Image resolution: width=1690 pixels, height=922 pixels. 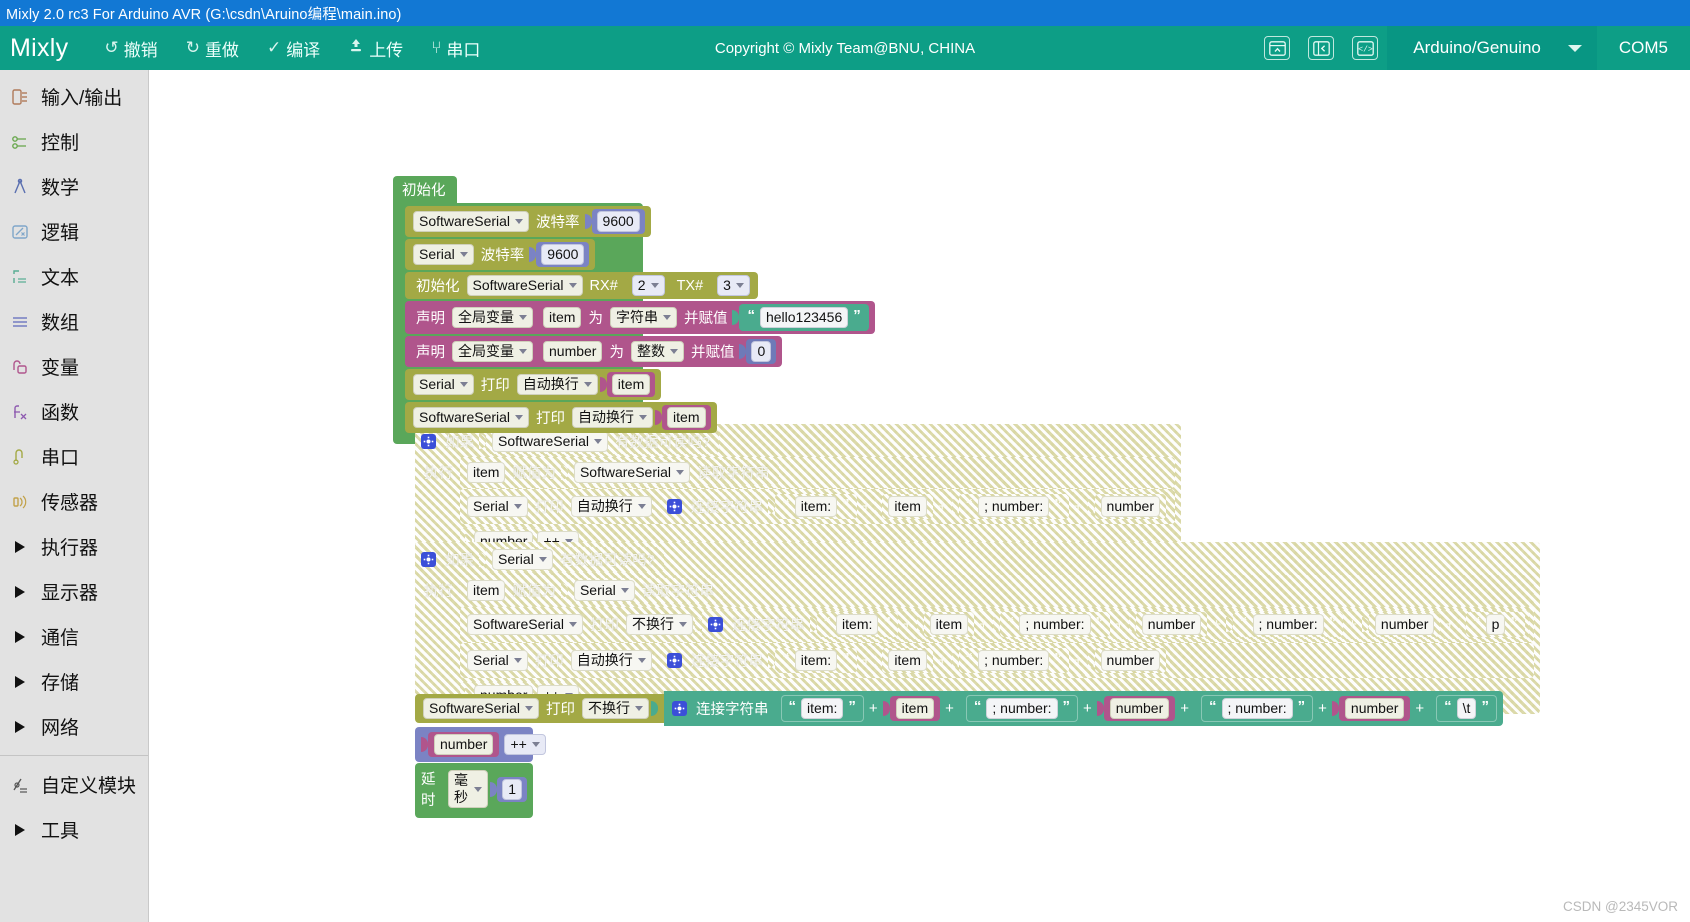 What do you see at coordinates (468, 789) in the screenshot?
I see `delay-unit-dropdown: 毫秒` at bounding box center [468, 789].